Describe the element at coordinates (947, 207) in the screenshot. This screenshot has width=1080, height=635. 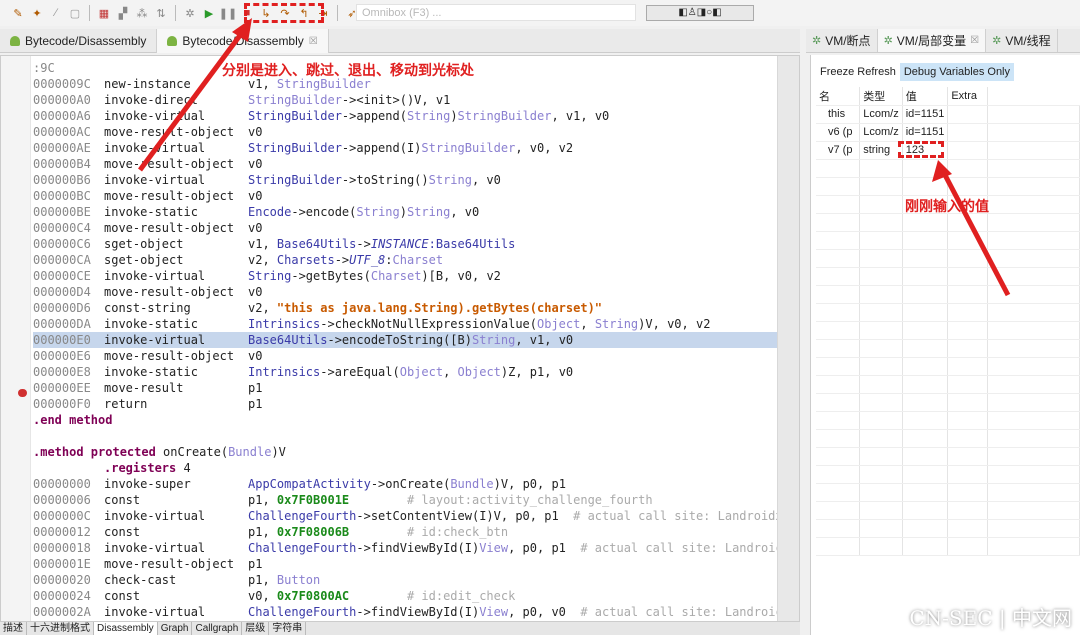
I see `value-annotation: 刚刚输入的值` at that location.